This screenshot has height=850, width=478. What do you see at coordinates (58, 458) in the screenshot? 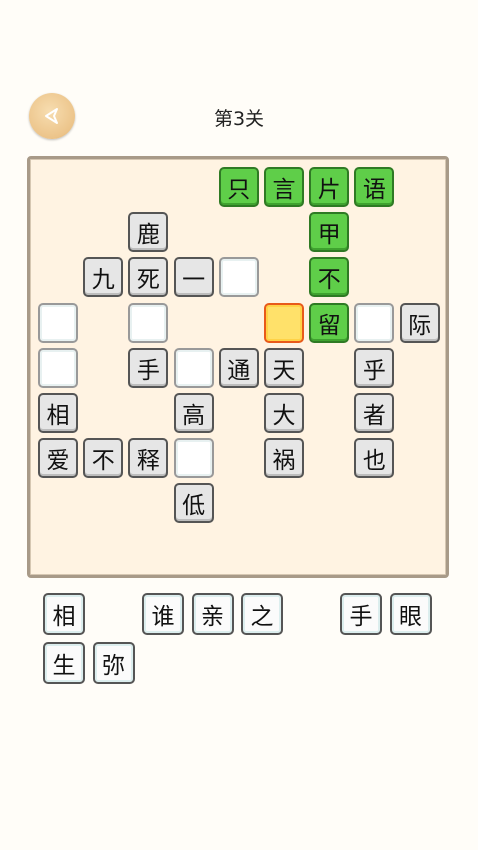
I see `letter-cell: 爱` at bounding box center [58, 458].